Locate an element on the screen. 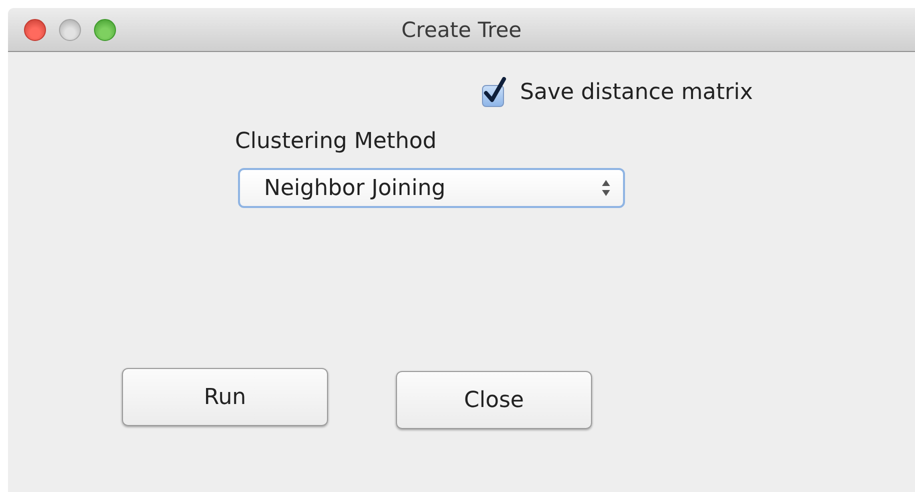 The width and height of the screenshot is (915, 492). method-select: Neighbor Joining is located at coordinates (431, 188).